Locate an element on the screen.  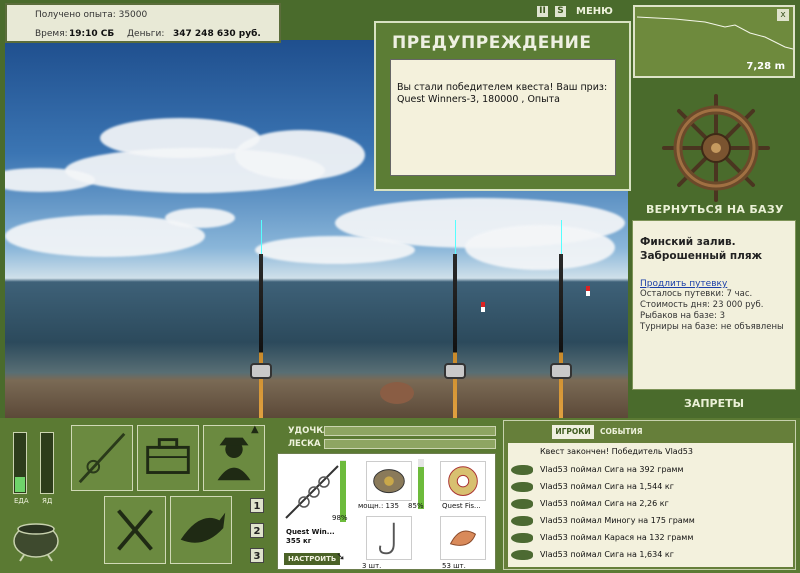
time-label: Время: is located at coordinates (51, 34).